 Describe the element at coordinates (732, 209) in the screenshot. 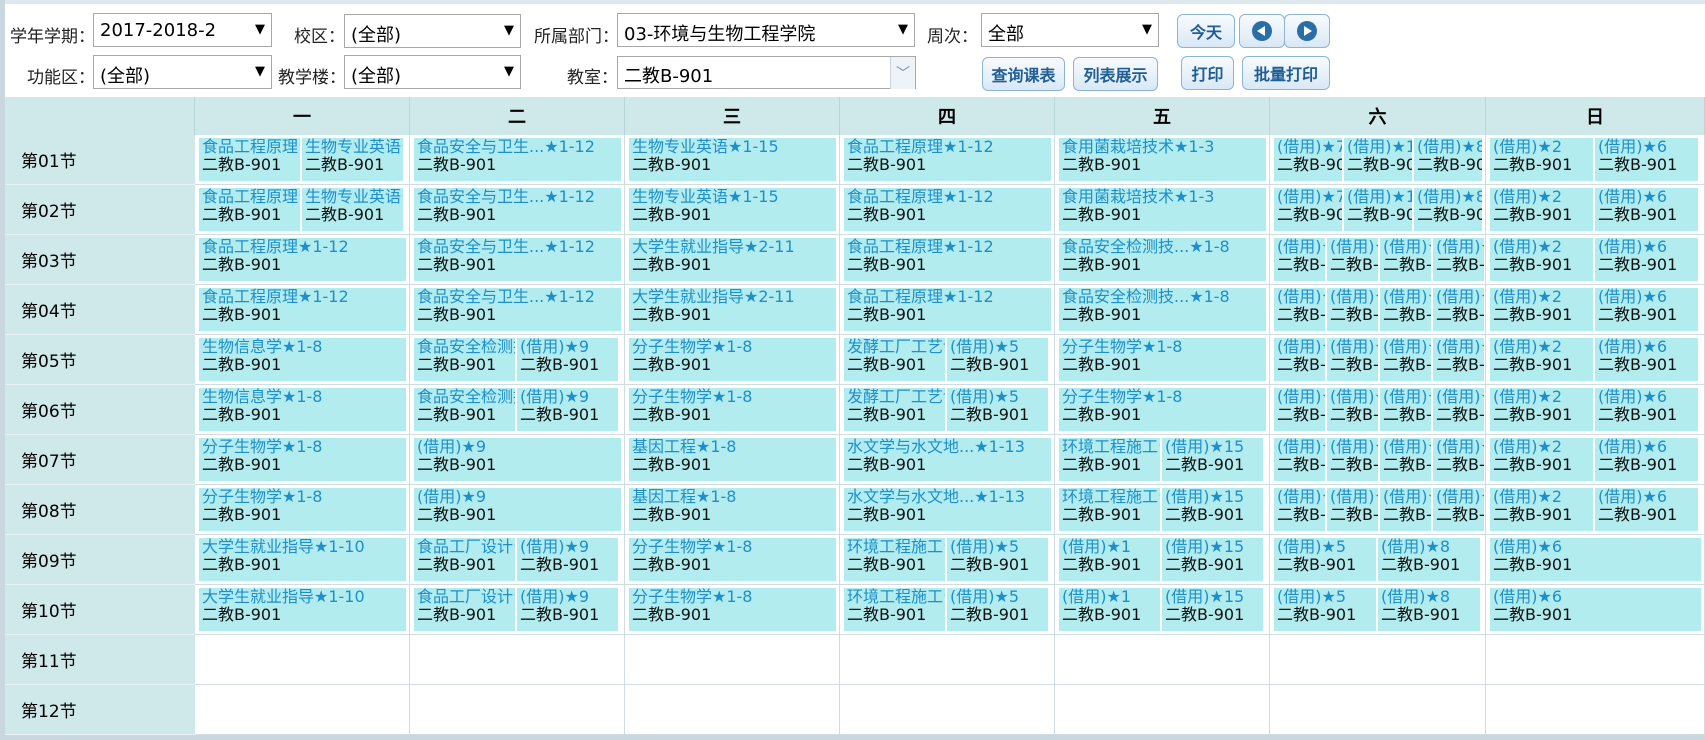

I see `course-entry: 生物专业英语★1-15二教B-901` at that location.